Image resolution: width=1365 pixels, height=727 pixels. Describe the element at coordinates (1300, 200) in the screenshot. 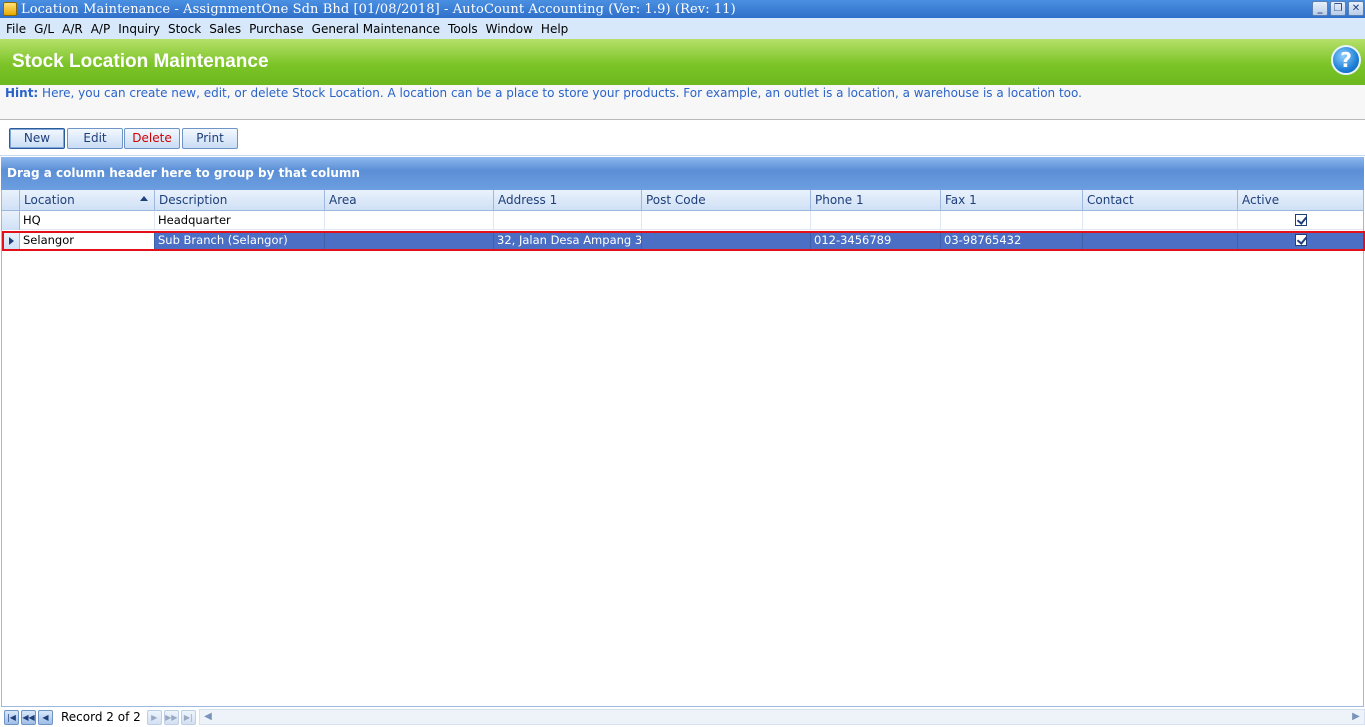

I see `column-header-active: Active` at that location.